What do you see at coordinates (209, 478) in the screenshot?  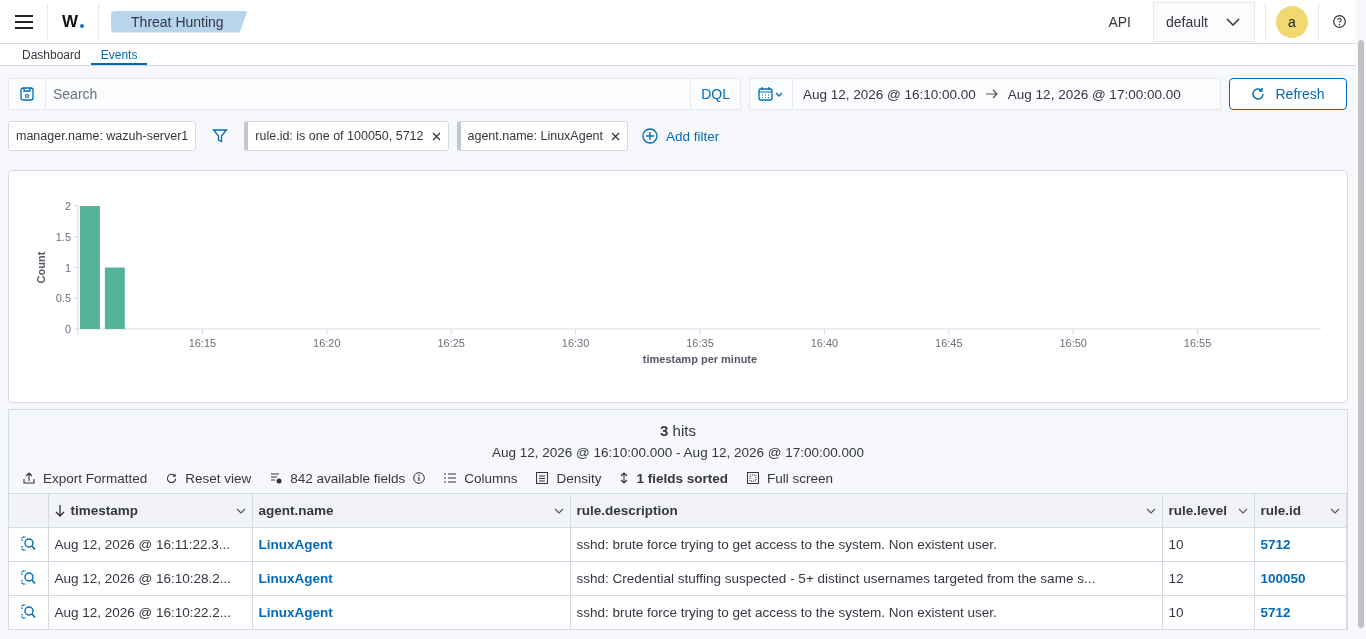 I see `toolbar-button: Reset view` at bounding box center [209, 478].